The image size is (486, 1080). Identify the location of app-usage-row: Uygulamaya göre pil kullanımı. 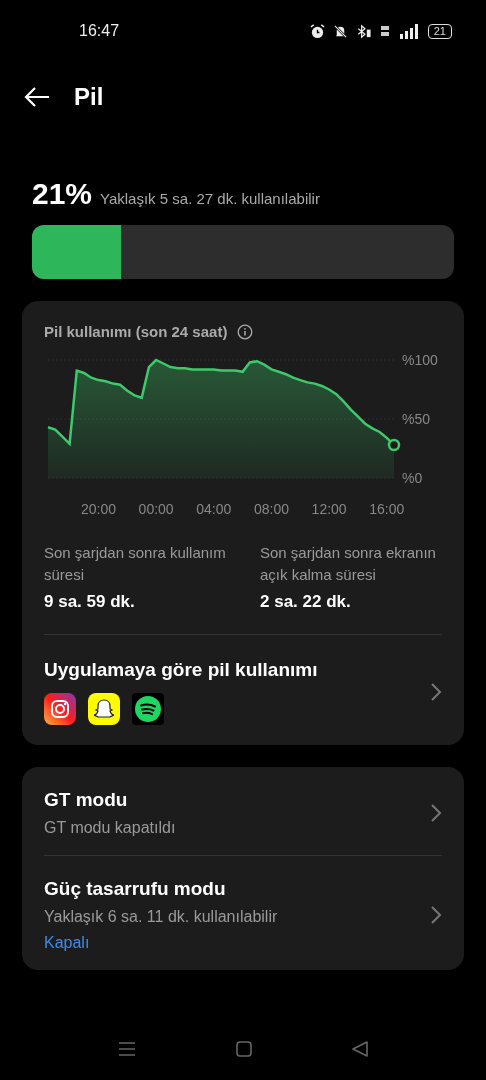
(243, 690).